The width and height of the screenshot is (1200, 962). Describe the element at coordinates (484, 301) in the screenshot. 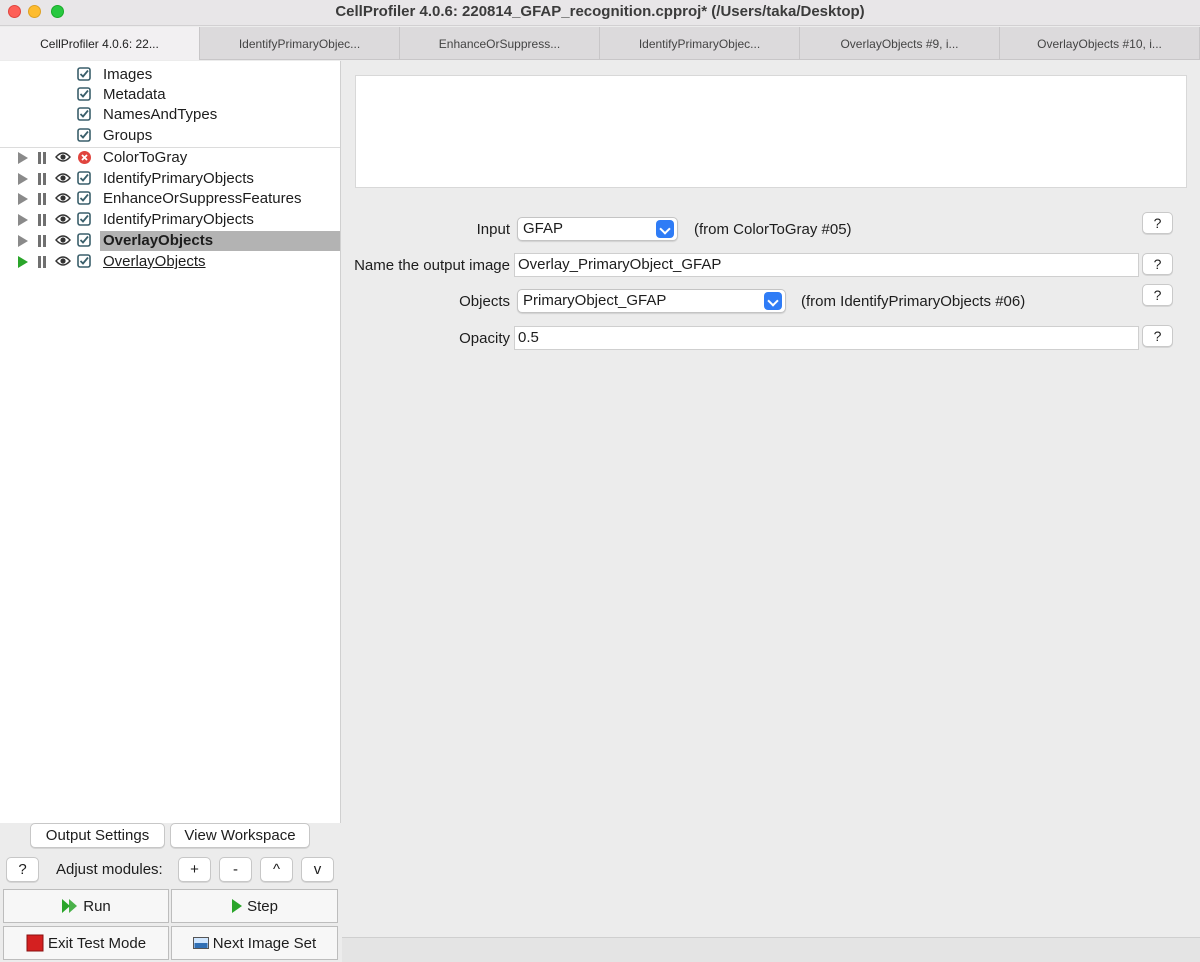

I see `objects-label: Objects` at that location.